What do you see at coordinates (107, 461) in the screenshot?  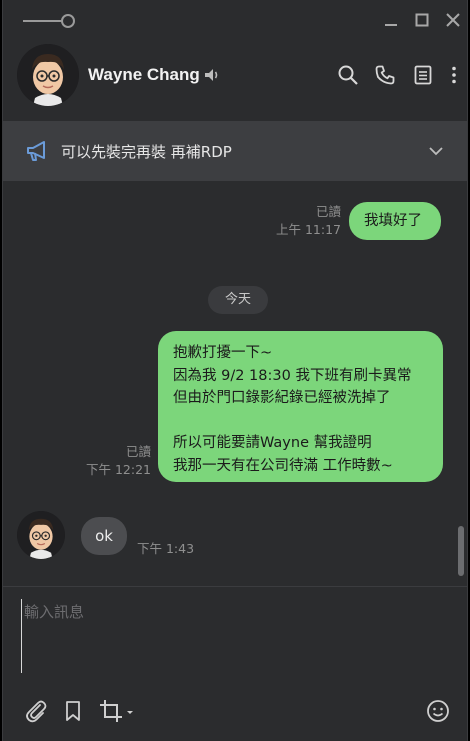 I see `message-meta: 已讀 下午 12:21` at bounding box center [107, 461].